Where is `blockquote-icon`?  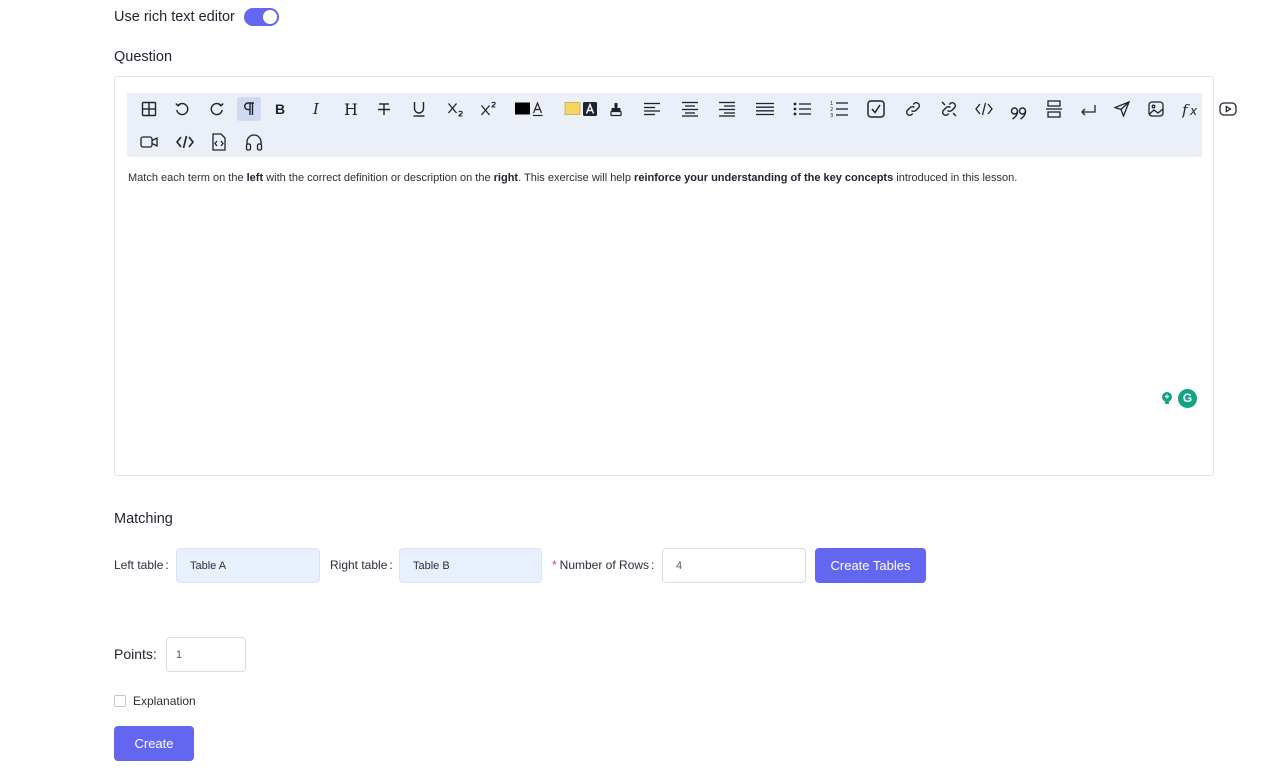
blockquote-icon is located at coordinates (1019, 109).